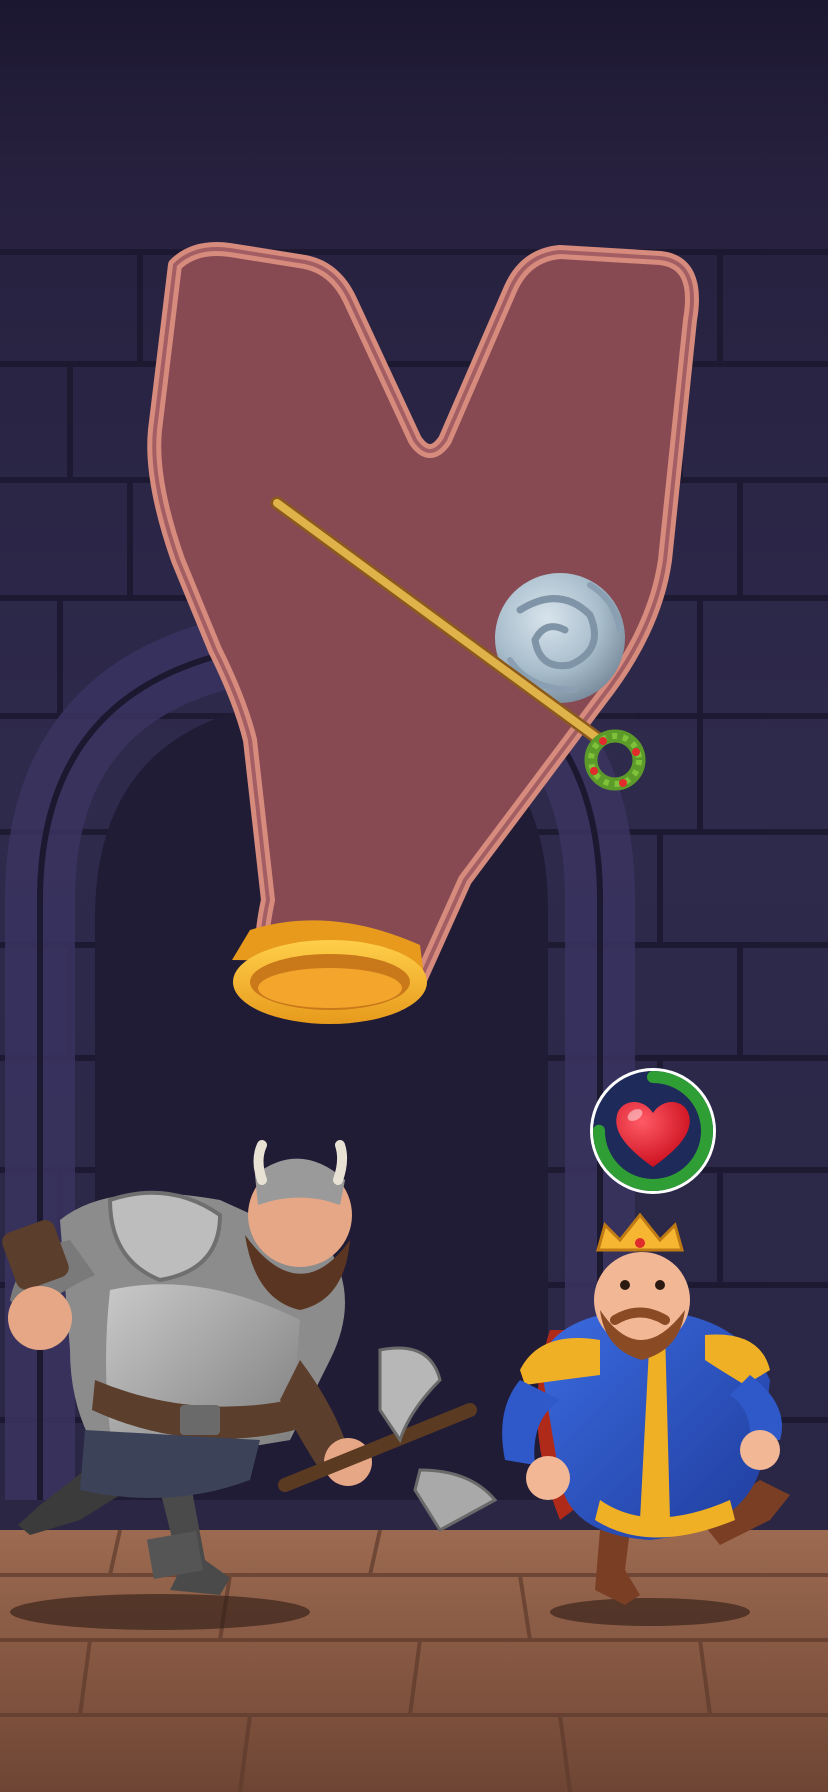 The image size is (828, 1792). I want to click on stone-floor, so click(414, 1660).